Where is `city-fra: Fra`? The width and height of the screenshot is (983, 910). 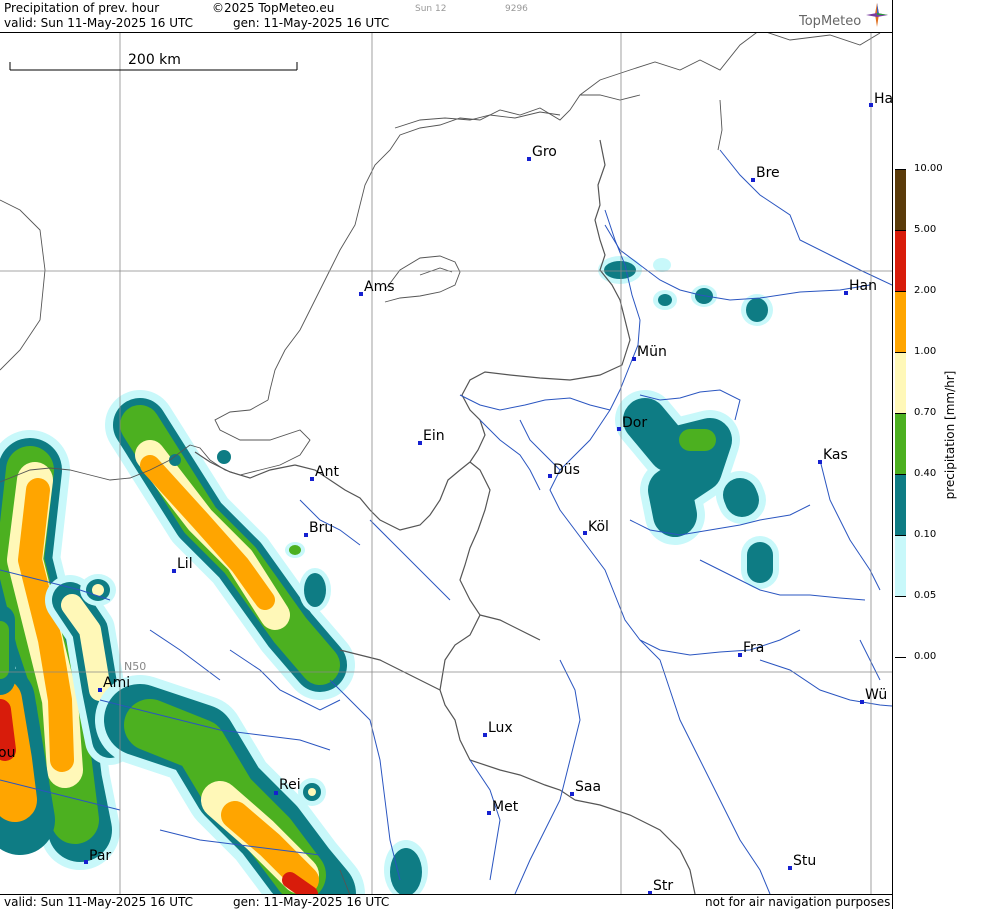 city-fra: Fra is located at coordinates (751, 648).